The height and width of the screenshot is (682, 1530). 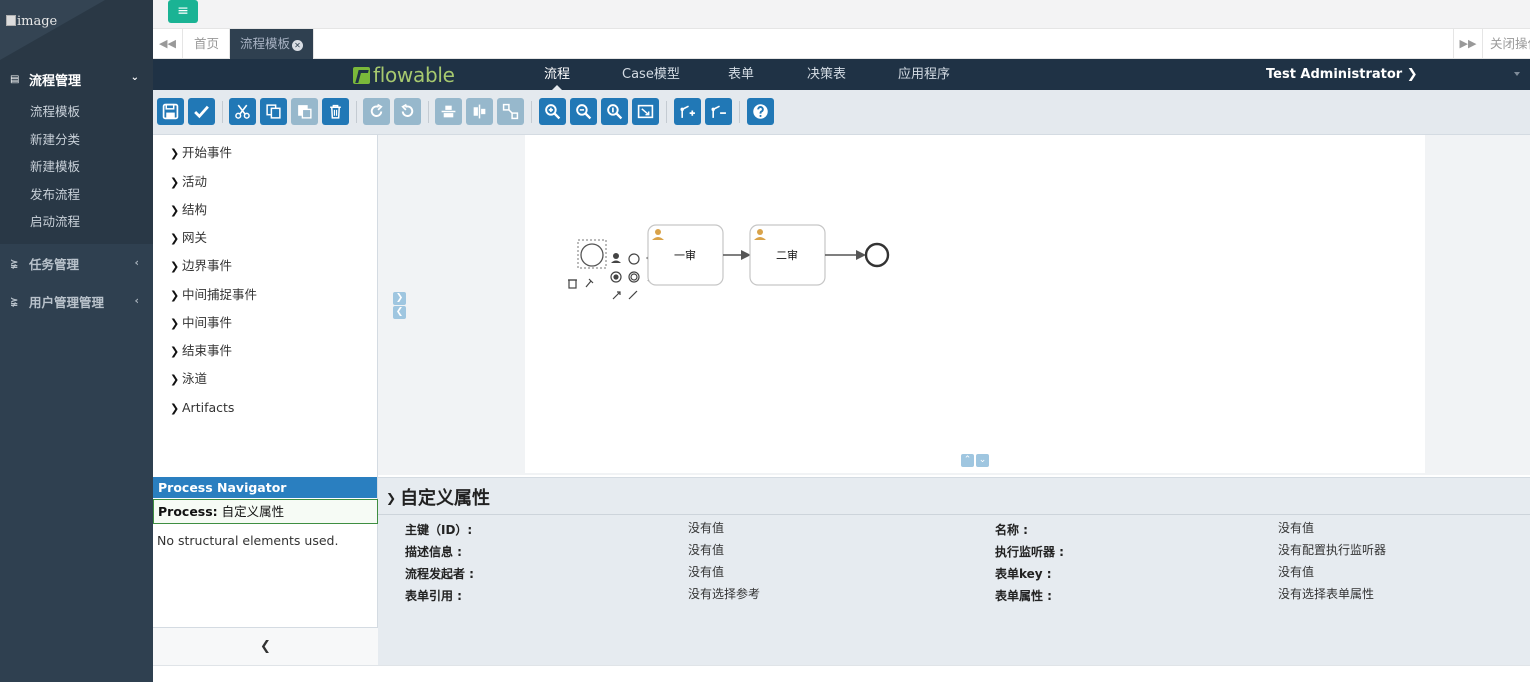 What do you see at coordinates (361, 75) in the screenshot?
I see `flowable-logo-icon` at bounding box center [361, 75].